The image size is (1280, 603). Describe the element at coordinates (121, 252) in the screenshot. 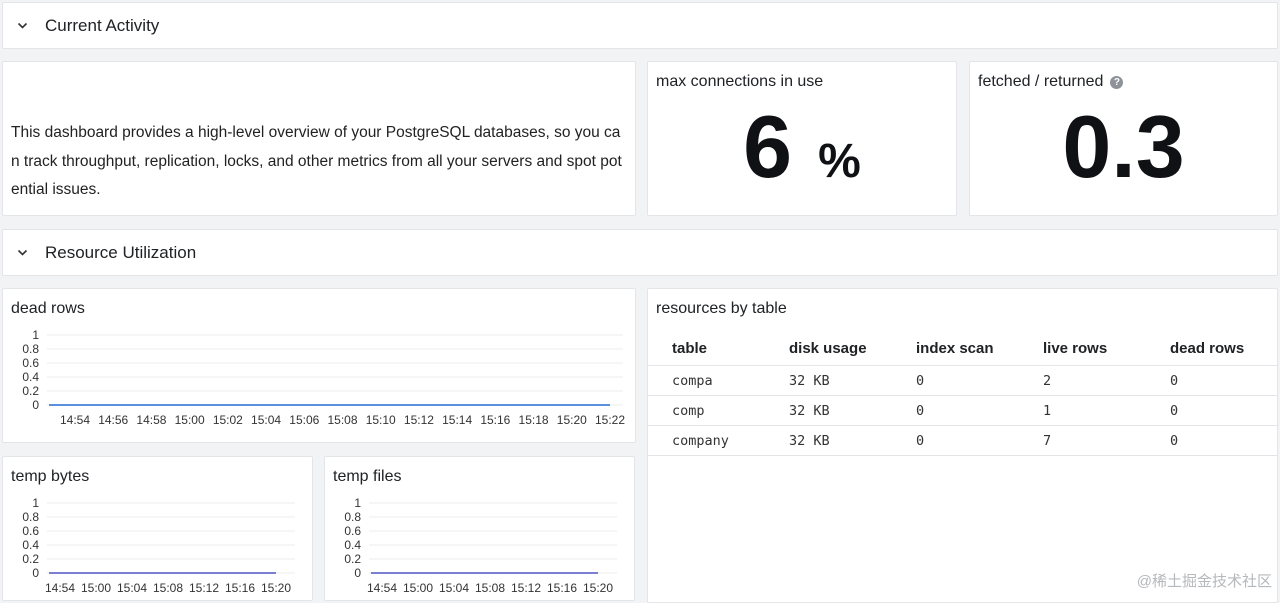

I see `row-title: Resource Utilization` at that location.